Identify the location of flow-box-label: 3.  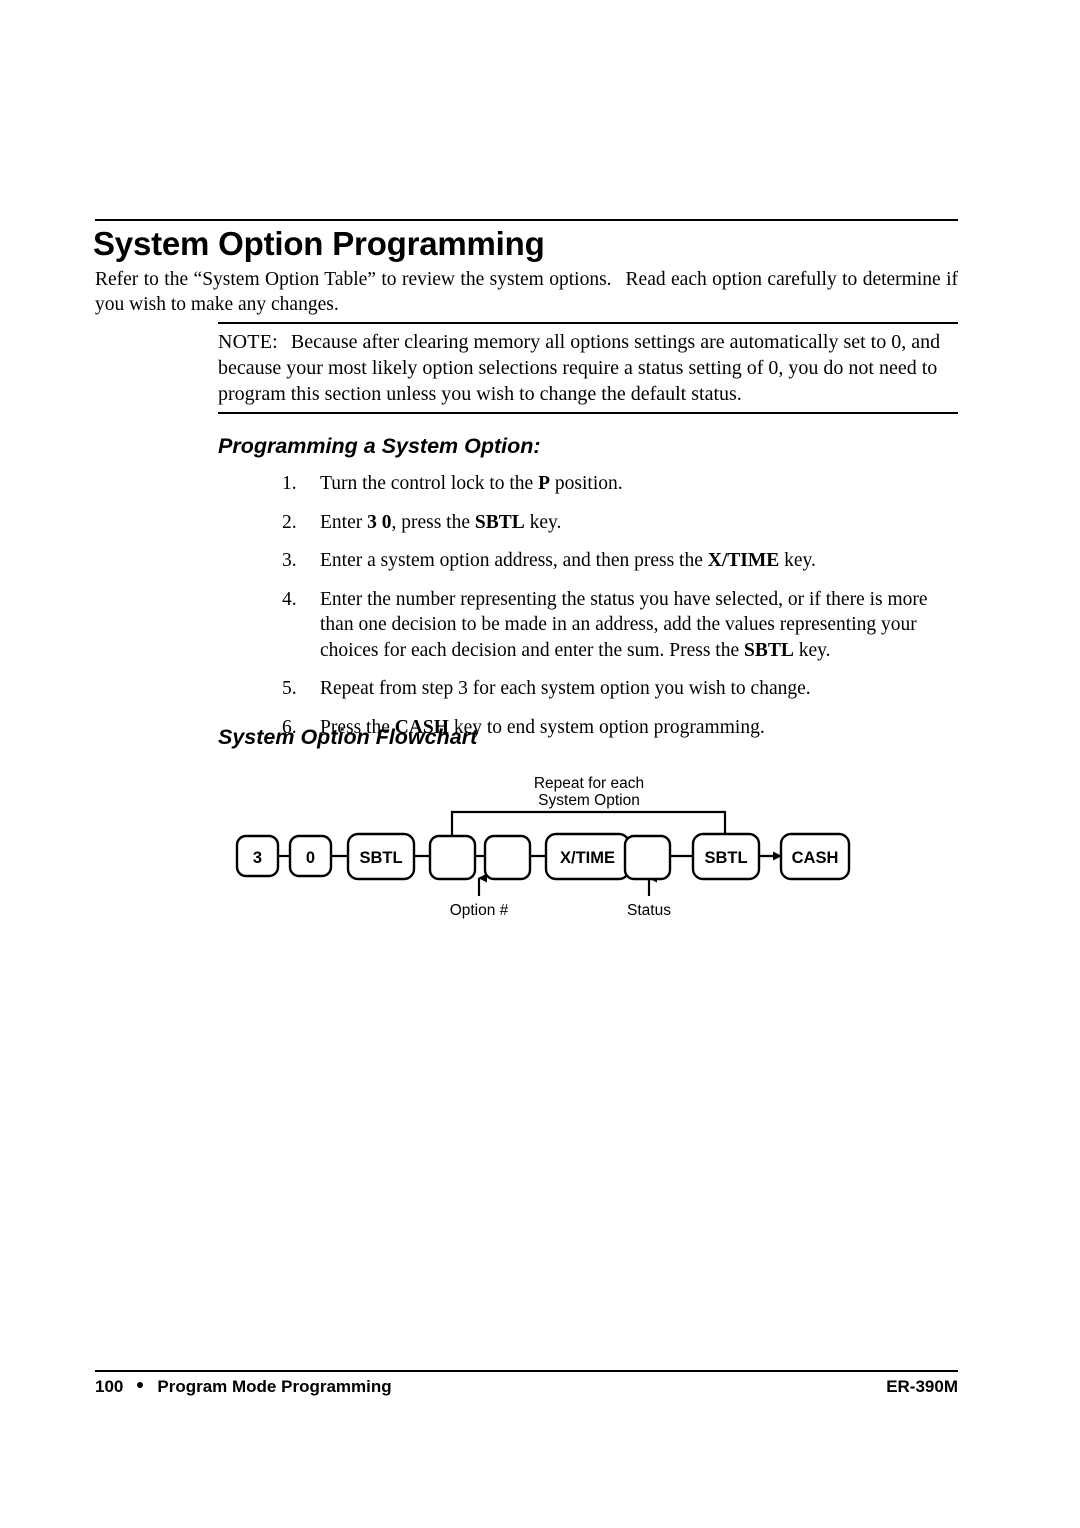
(257, 858).